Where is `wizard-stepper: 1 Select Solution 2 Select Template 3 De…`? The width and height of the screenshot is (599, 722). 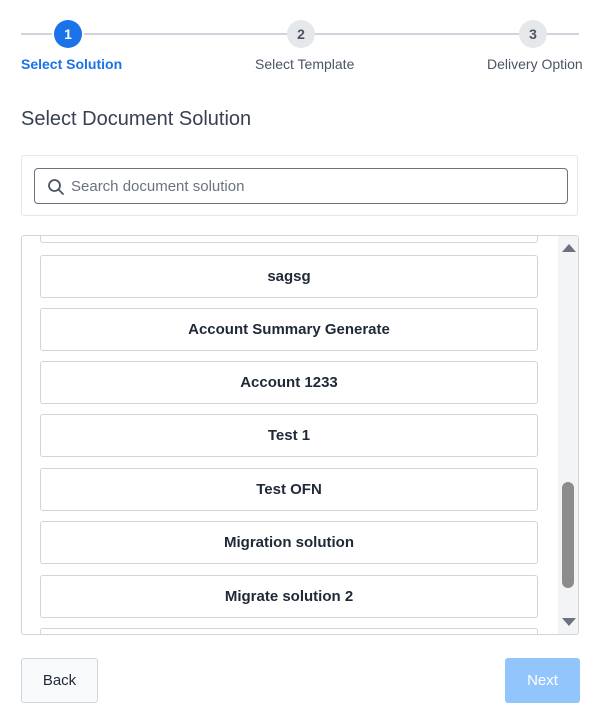 wizard-stepper: 1 Select Solution 2 Select Template 3 De… is located at coordinates (299, 45).